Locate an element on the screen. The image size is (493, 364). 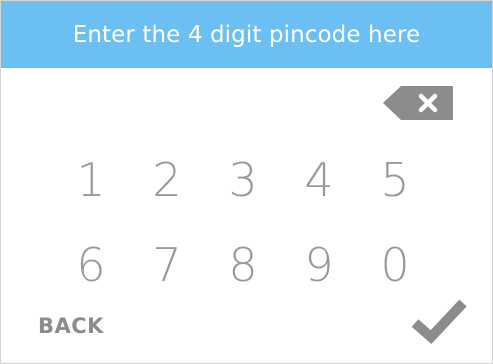
confirm-button is located at coordinates (439, 321).